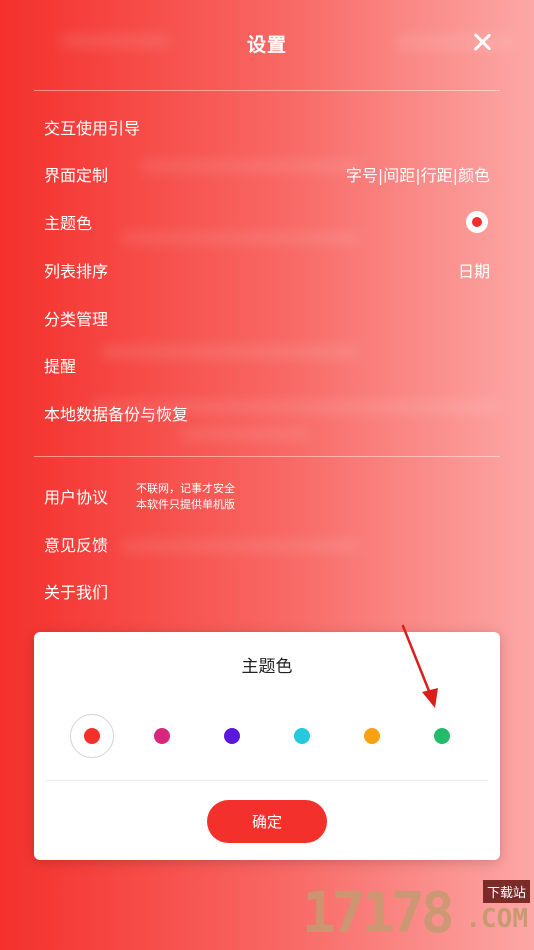  I want to click on theme-color-indicator, so click(477, 222).